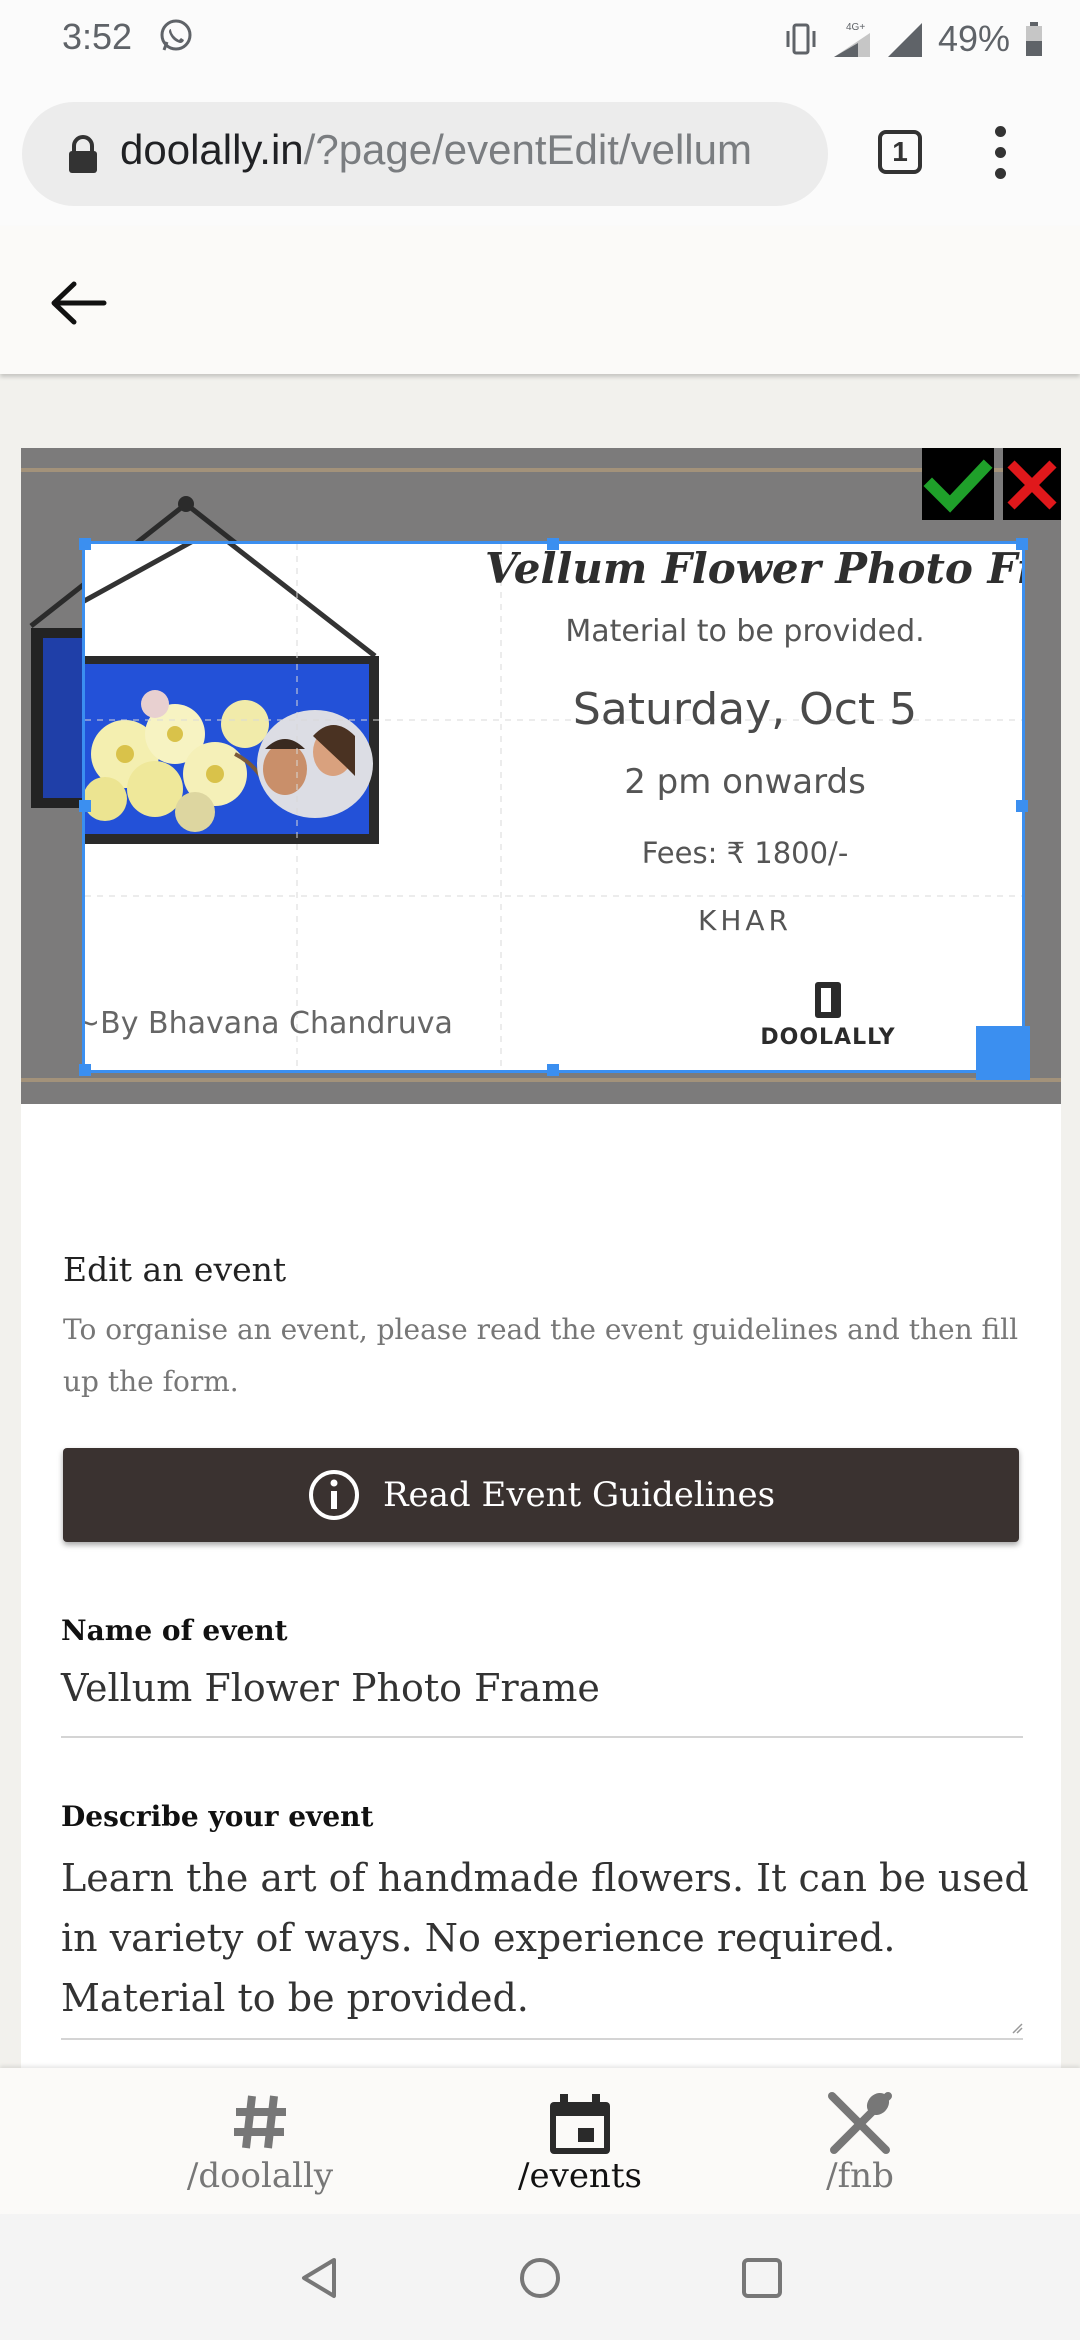 The width and height of the screenshot is (1080, 2340). I want to click on battery-percent: 49%, so click(973, 38).